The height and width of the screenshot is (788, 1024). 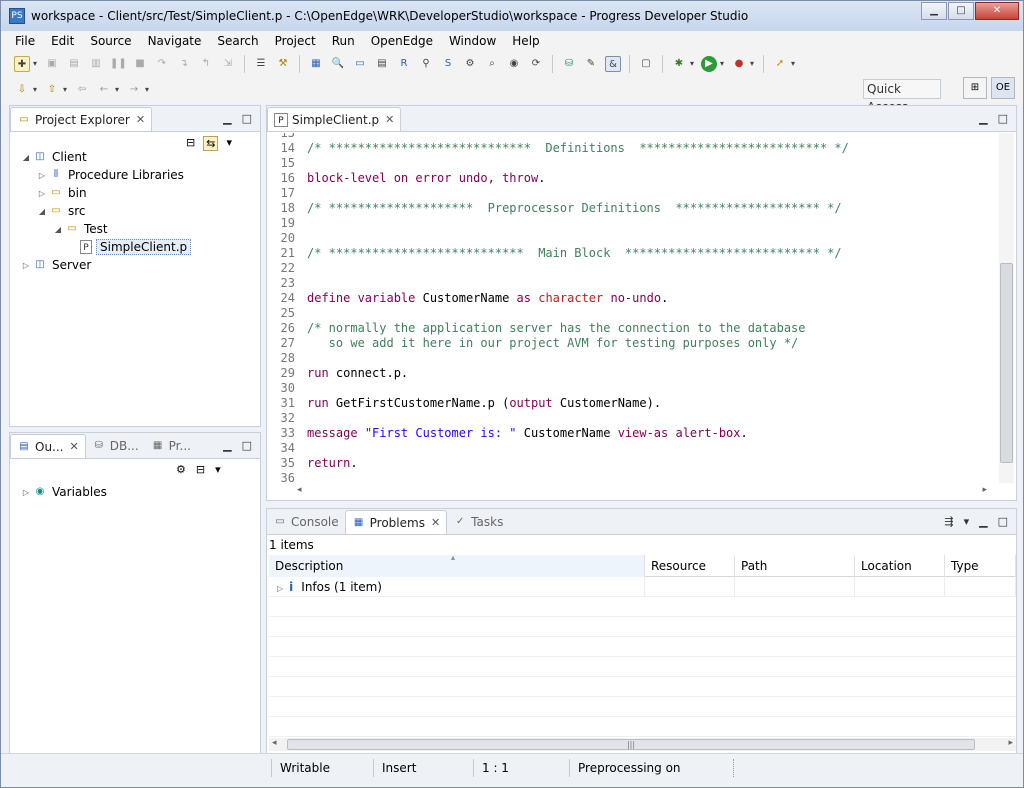 What do you see at coordinates (104, 90) in the screenshot?
I see `back-icon: ←` at bounding box center [104, 90].